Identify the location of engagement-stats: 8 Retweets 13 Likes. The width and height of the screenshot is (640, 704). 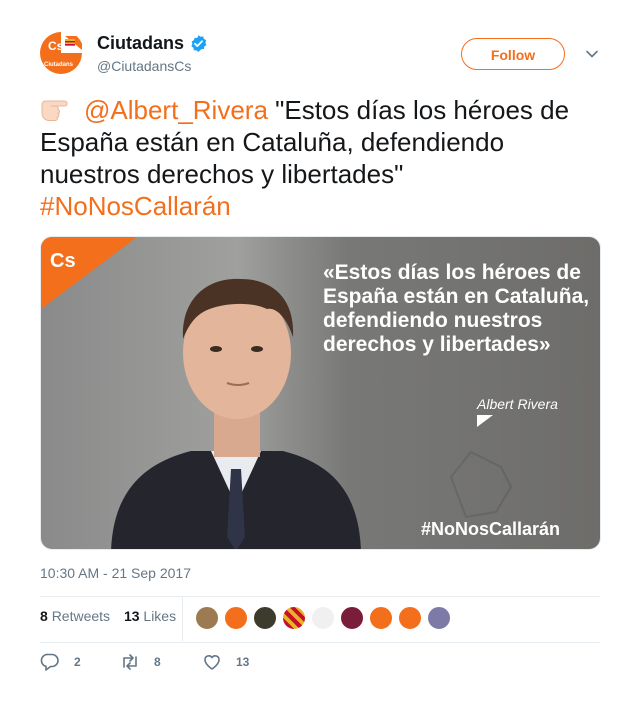
(108, 616).